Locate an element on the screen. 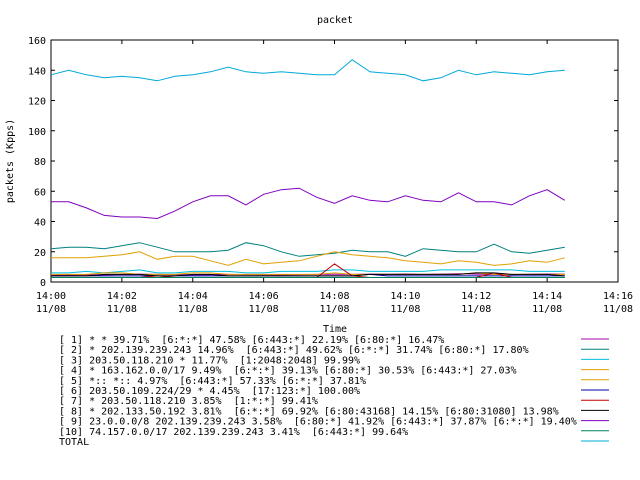 The image size is (640, 480). y-axis-label: packets (Kpps) is located at coordinates (10, 161).